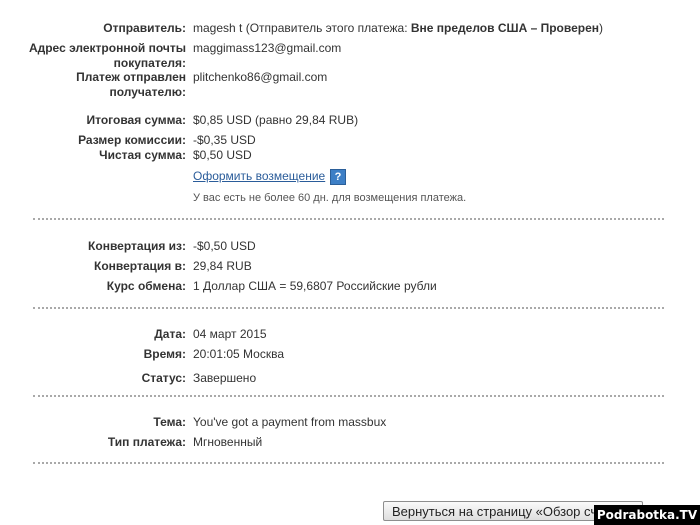 The height and width of the screenshot is (525, 700). Describe the element at coordinates (326, 28) in the screenshot. I see `sender-note-prefix: (Отправитель этого платежа:` at that location.